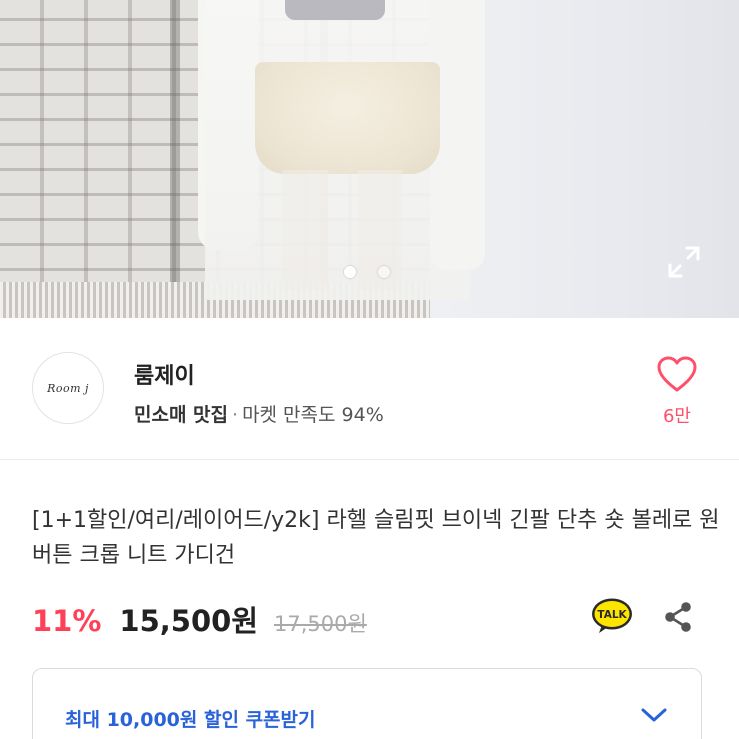 This screenshot has width=739, height=739. I want to click on price-row: 11% 15,500원 17,500원, so click(199, 618).